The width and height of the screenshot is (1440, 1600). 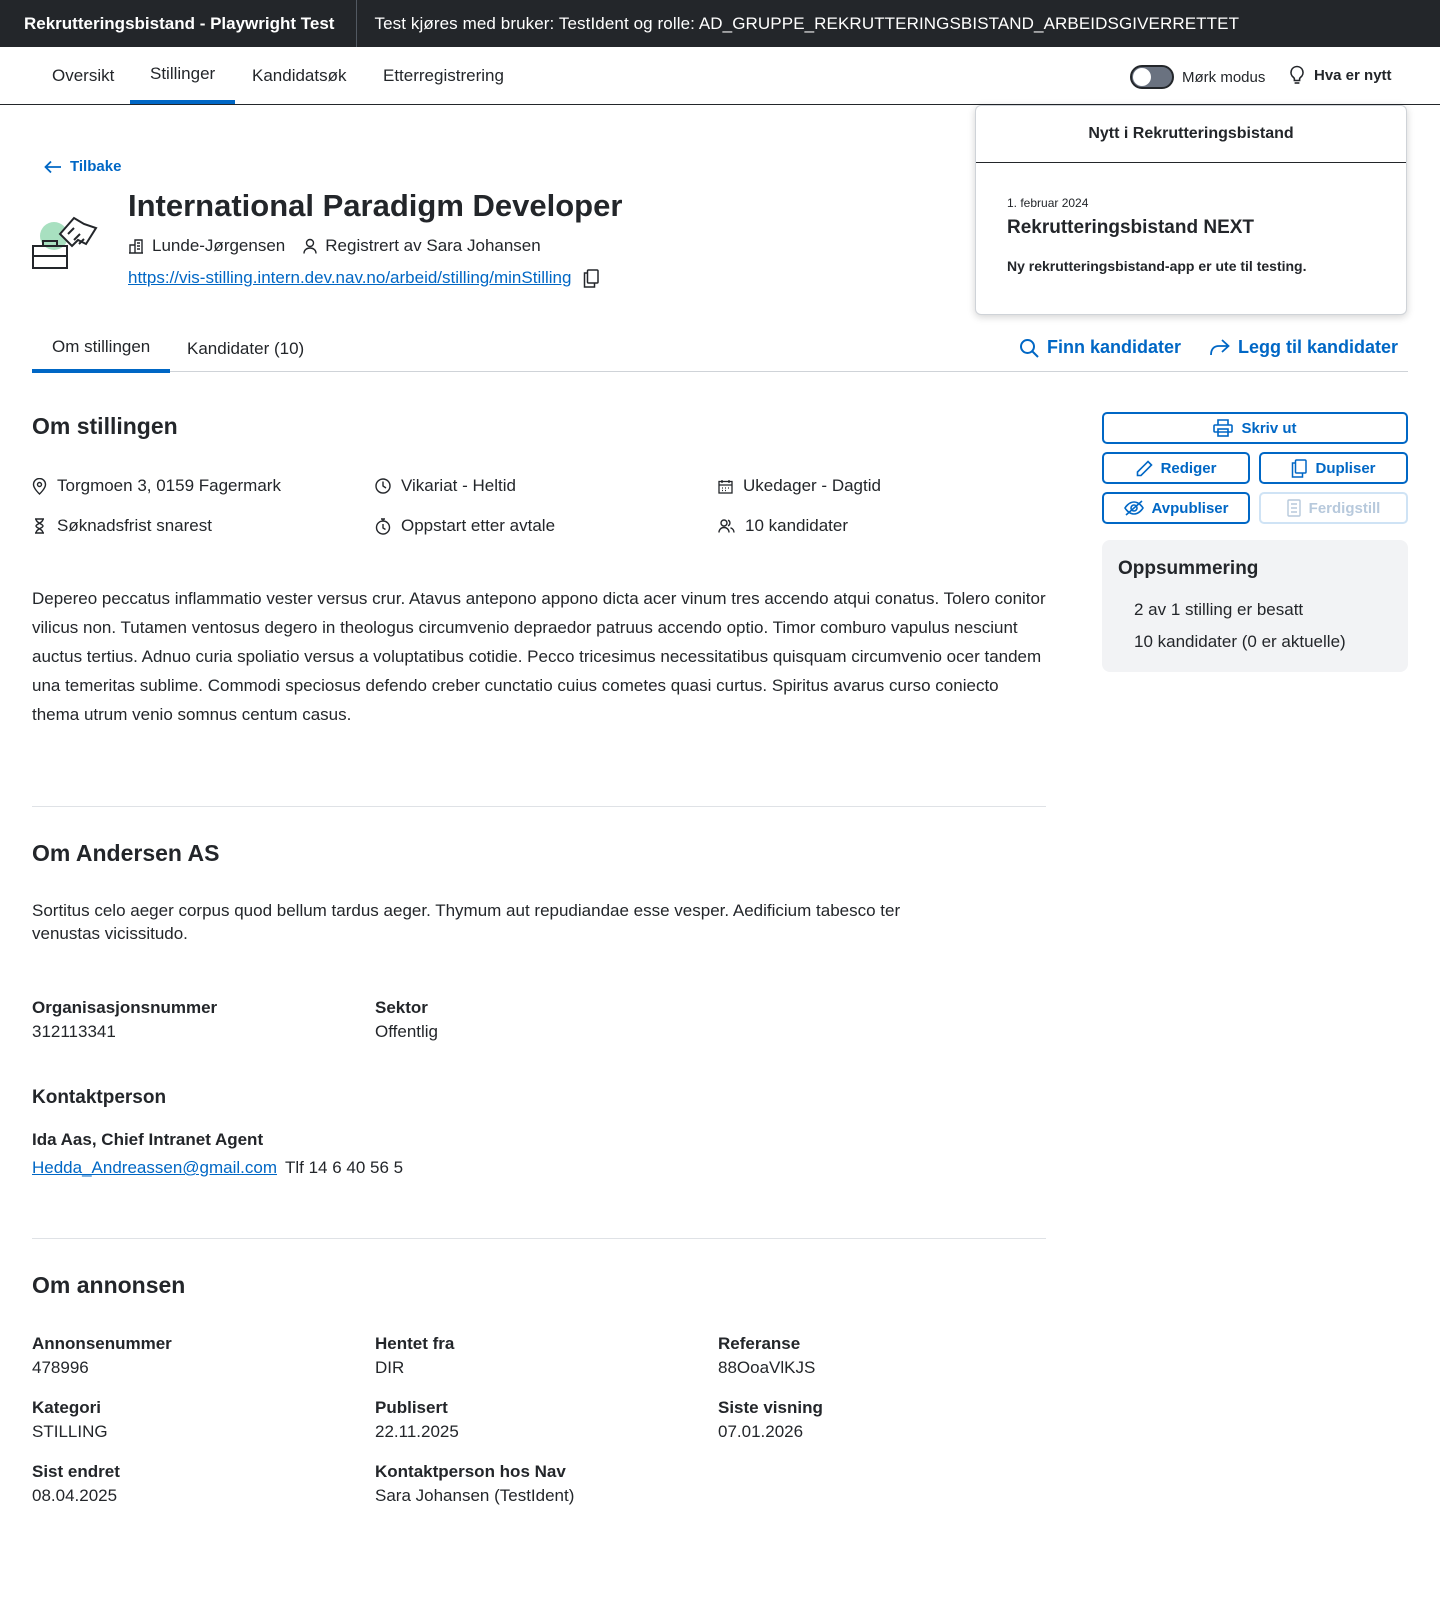 I want to click on find-candidates-label: Finn kandidater, so click(x=1114, y=347).